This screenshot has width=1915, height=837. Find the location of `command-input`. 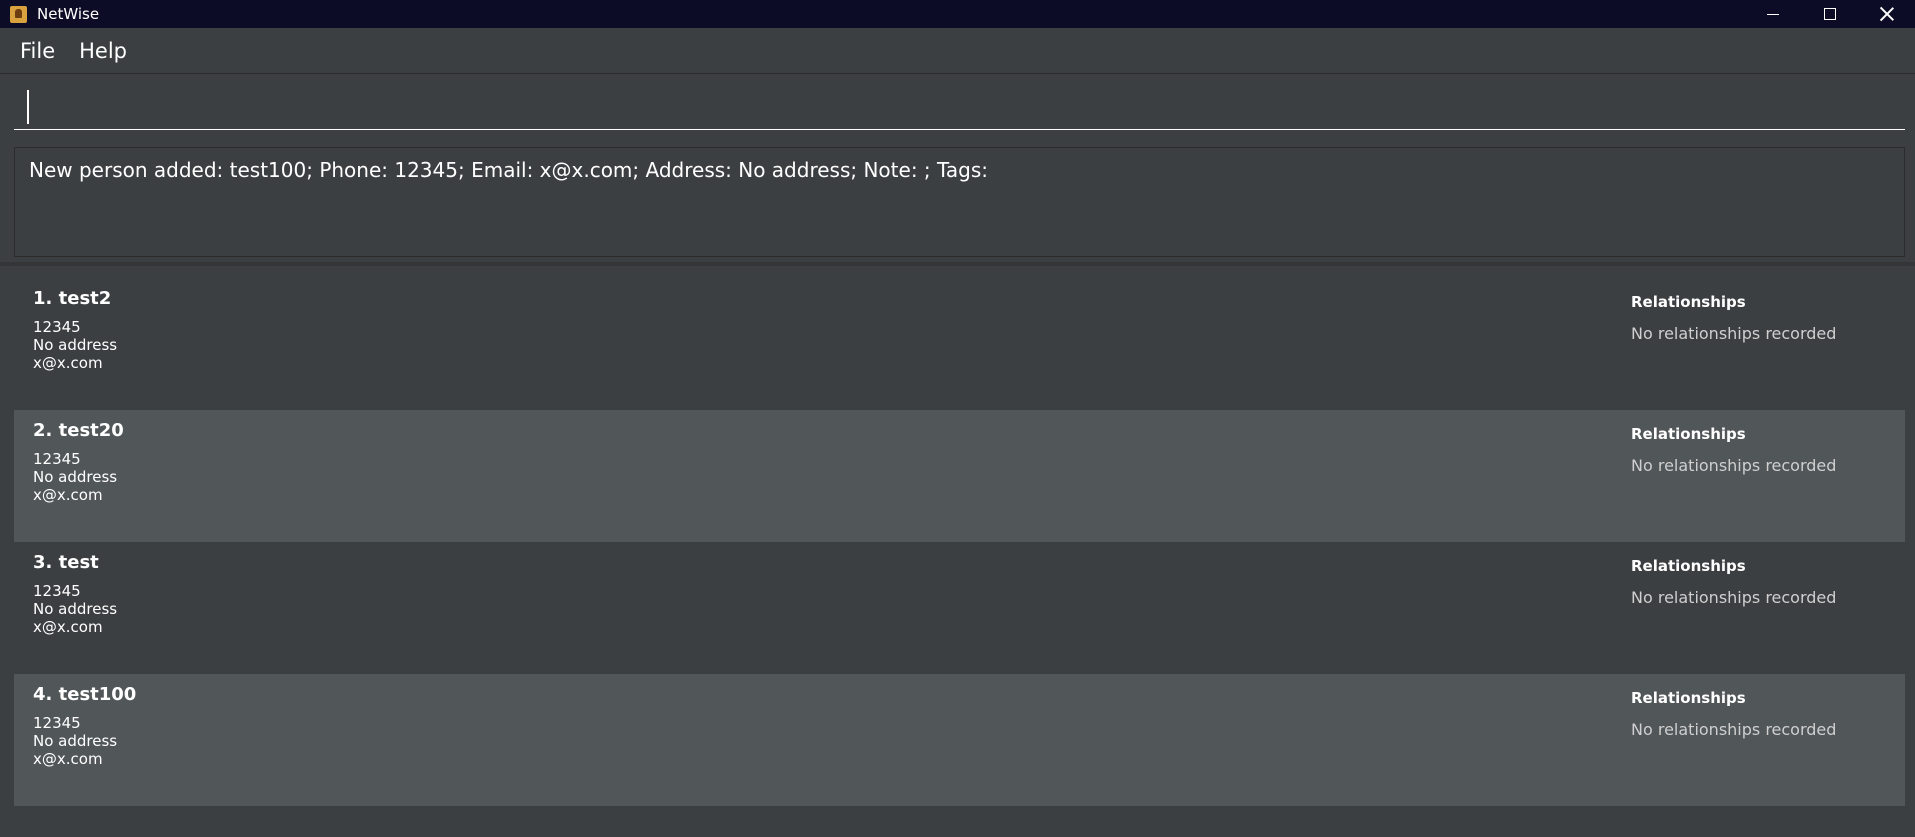

command-input is located at coordinates (959, 108).